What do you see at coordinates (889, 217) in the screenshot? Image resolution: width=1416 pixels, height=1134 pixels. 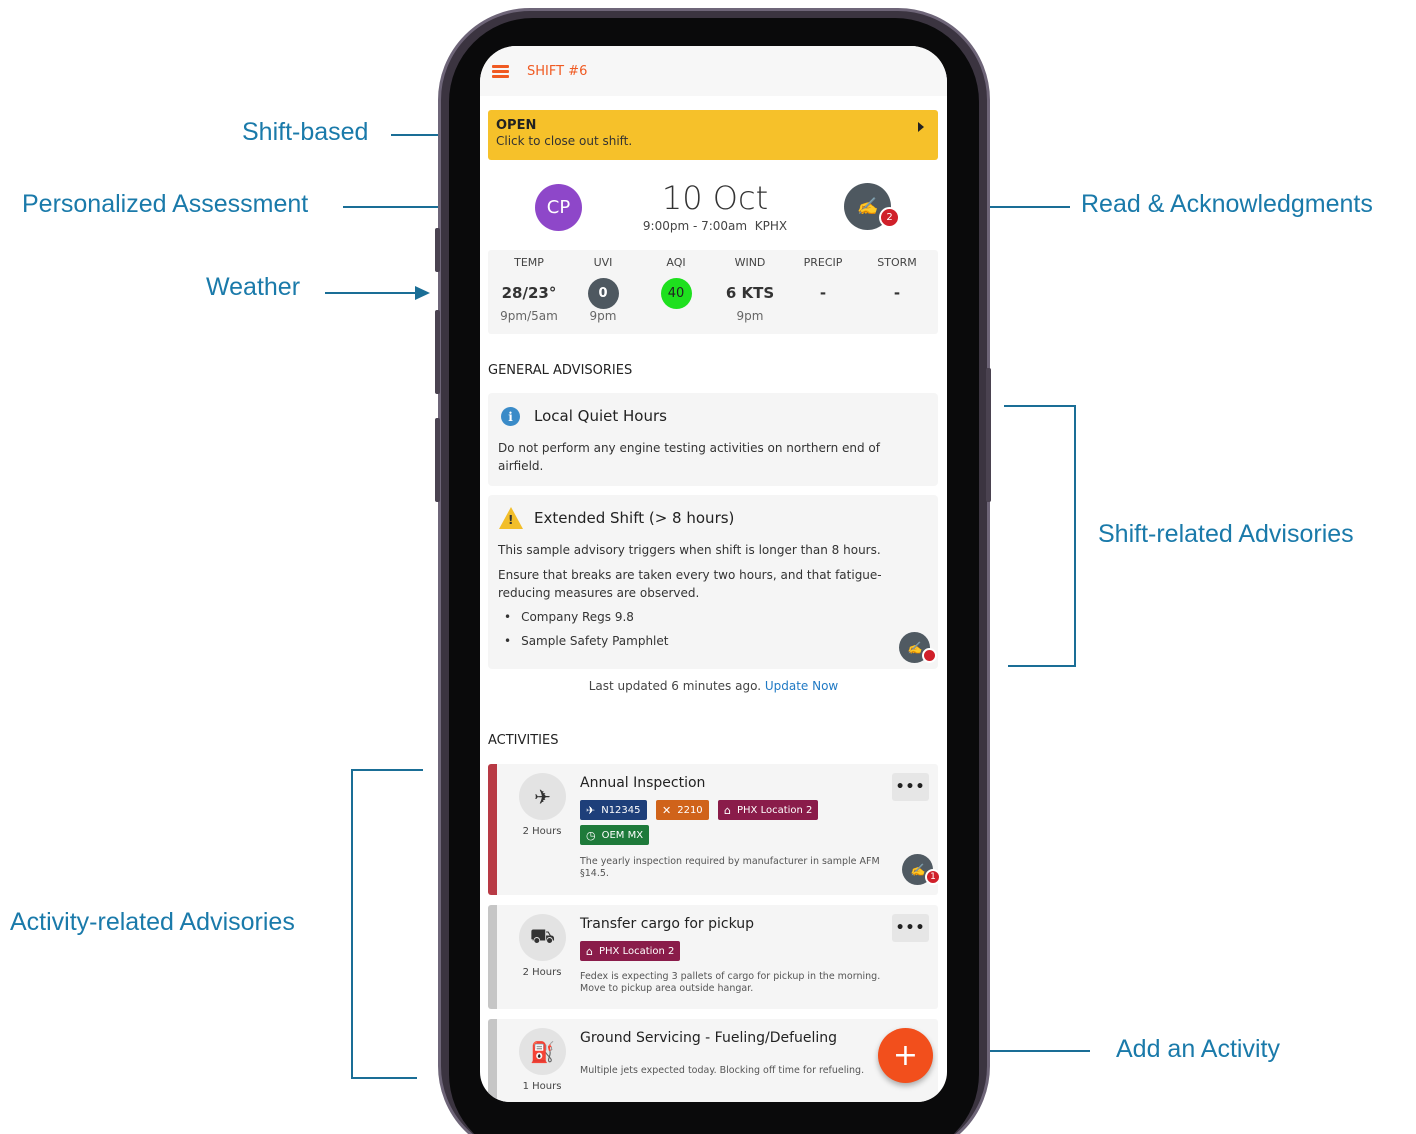 I see `ack-count-badge: 2` at bounding box center [889, 217].